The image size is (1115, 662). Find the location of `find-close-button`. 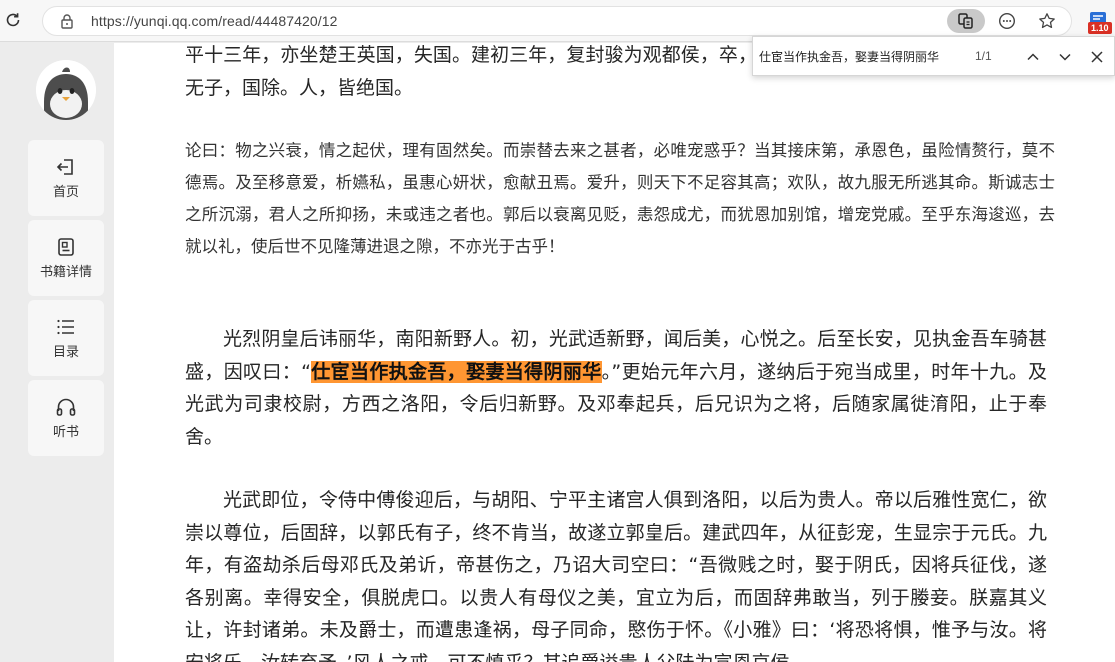

find-close-button is located at coordinates (1097, 57).